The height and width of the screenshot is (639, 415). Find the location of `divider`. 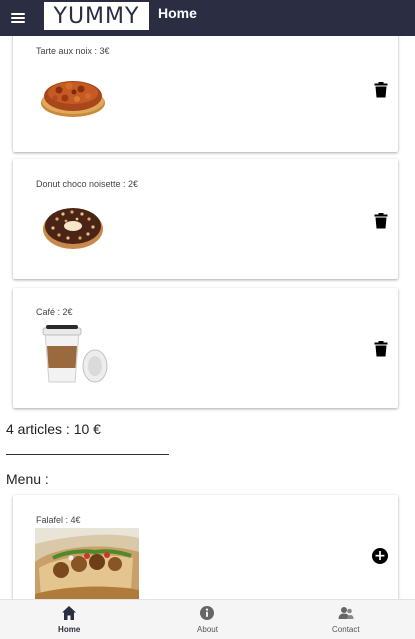

divider is located at coordinates (87, 454).